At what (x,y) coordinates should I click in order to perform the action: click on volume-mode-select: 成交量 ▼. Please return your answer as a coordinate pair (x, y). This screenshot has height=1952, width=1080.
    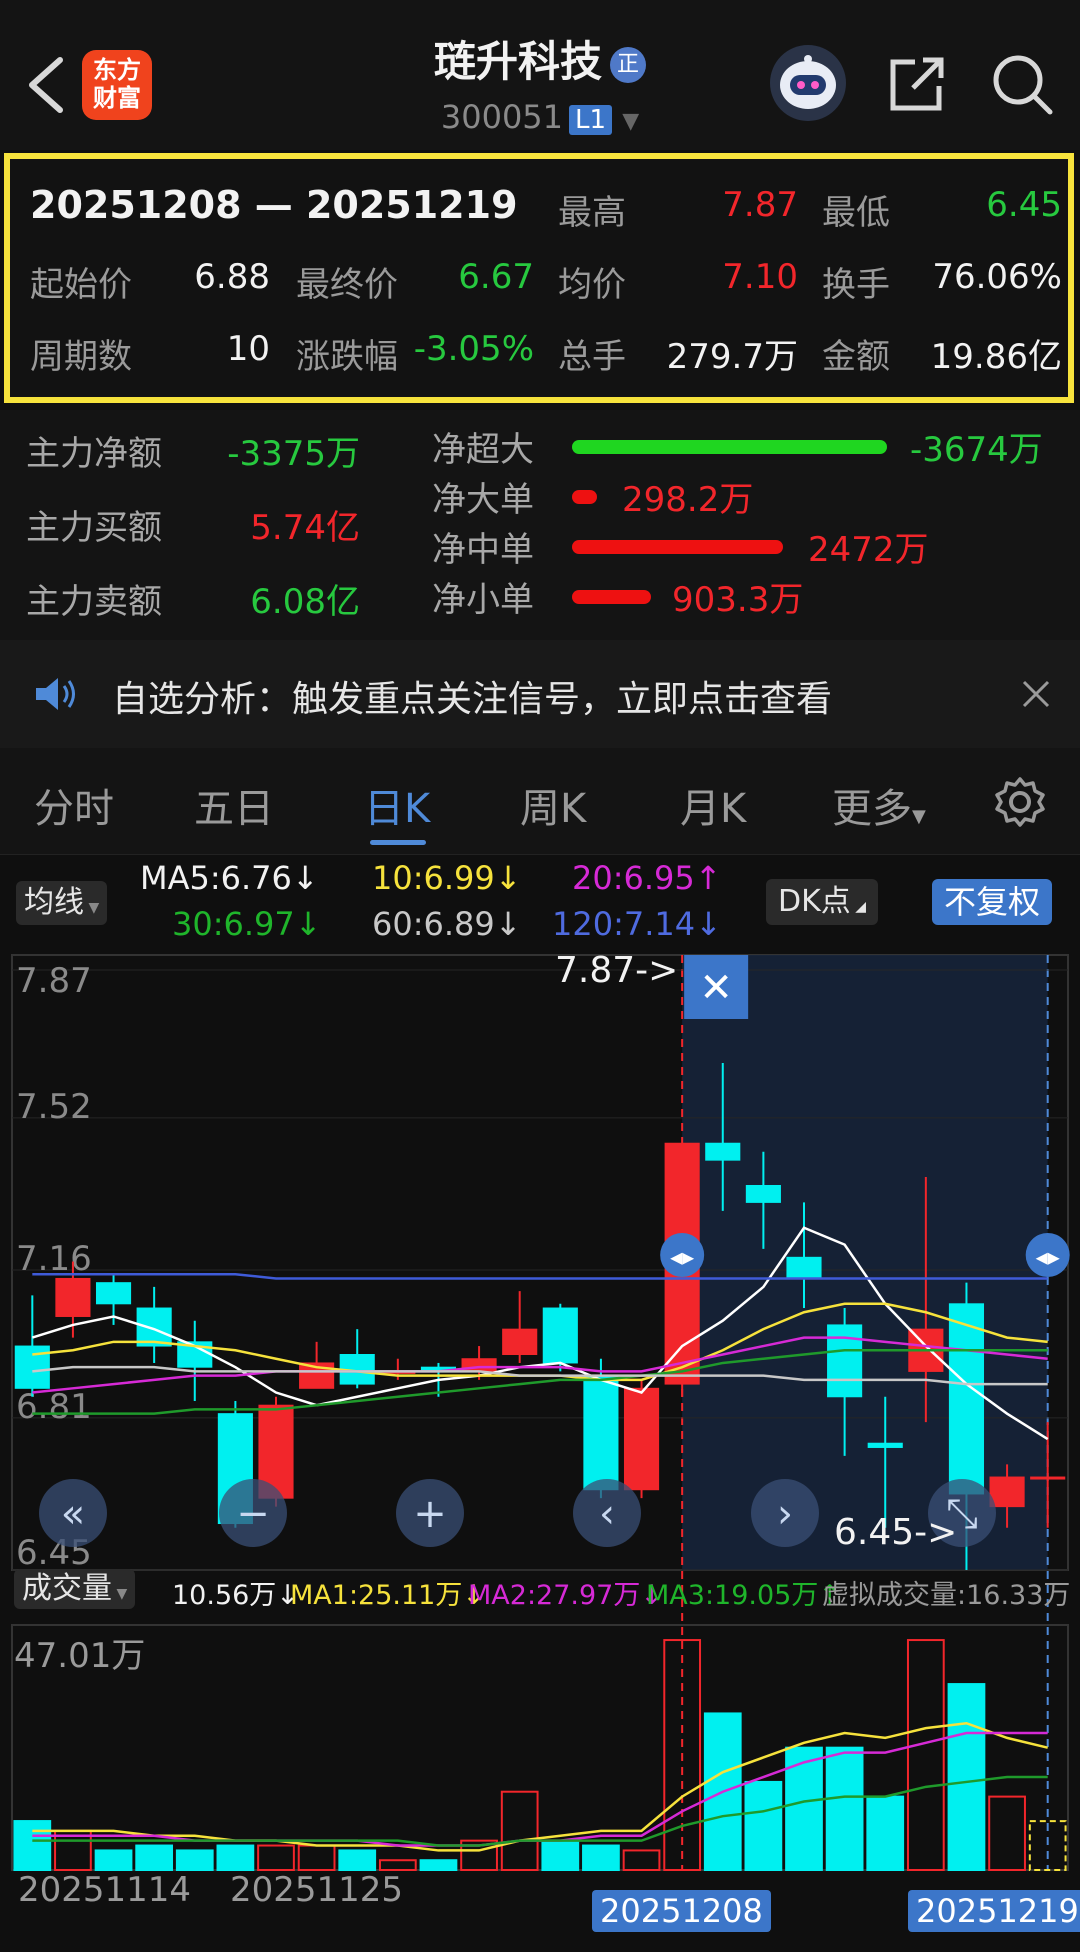
    Looking at the image, I should click on (75, 1589).